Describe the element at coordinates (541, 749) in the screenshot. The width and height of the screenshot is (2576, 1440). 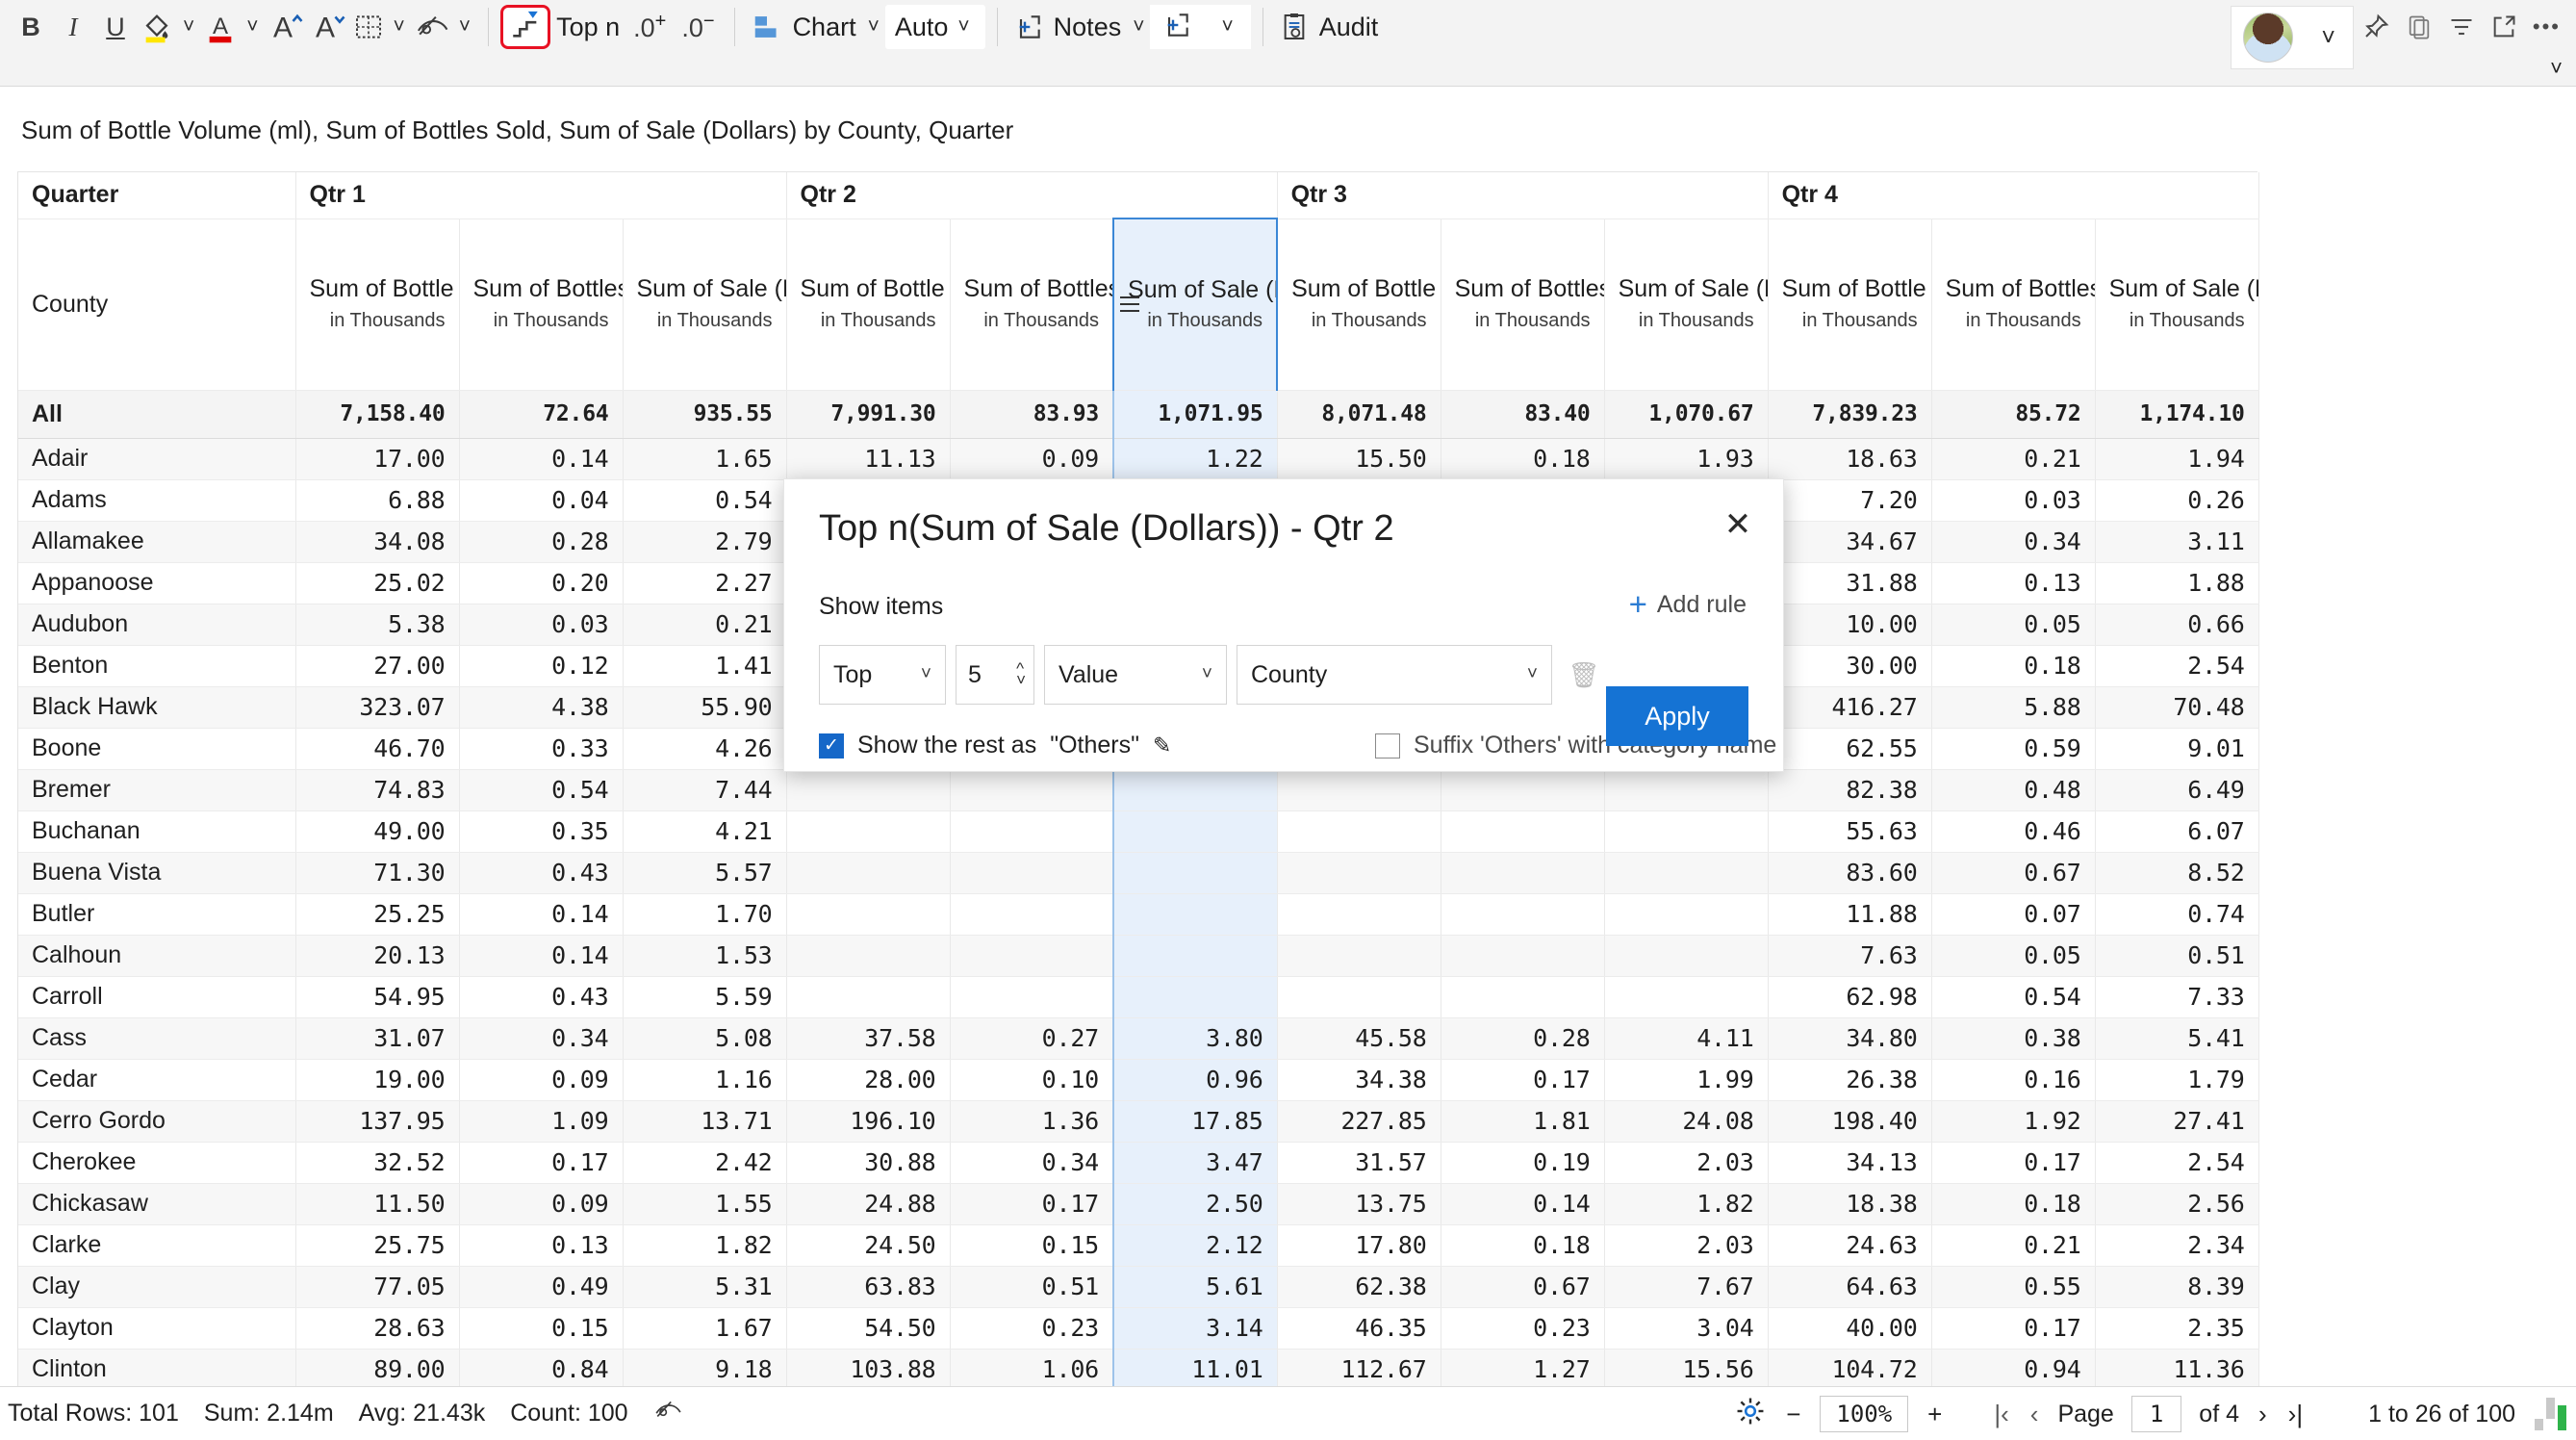
I see `table-cell: 0.33` at that location.